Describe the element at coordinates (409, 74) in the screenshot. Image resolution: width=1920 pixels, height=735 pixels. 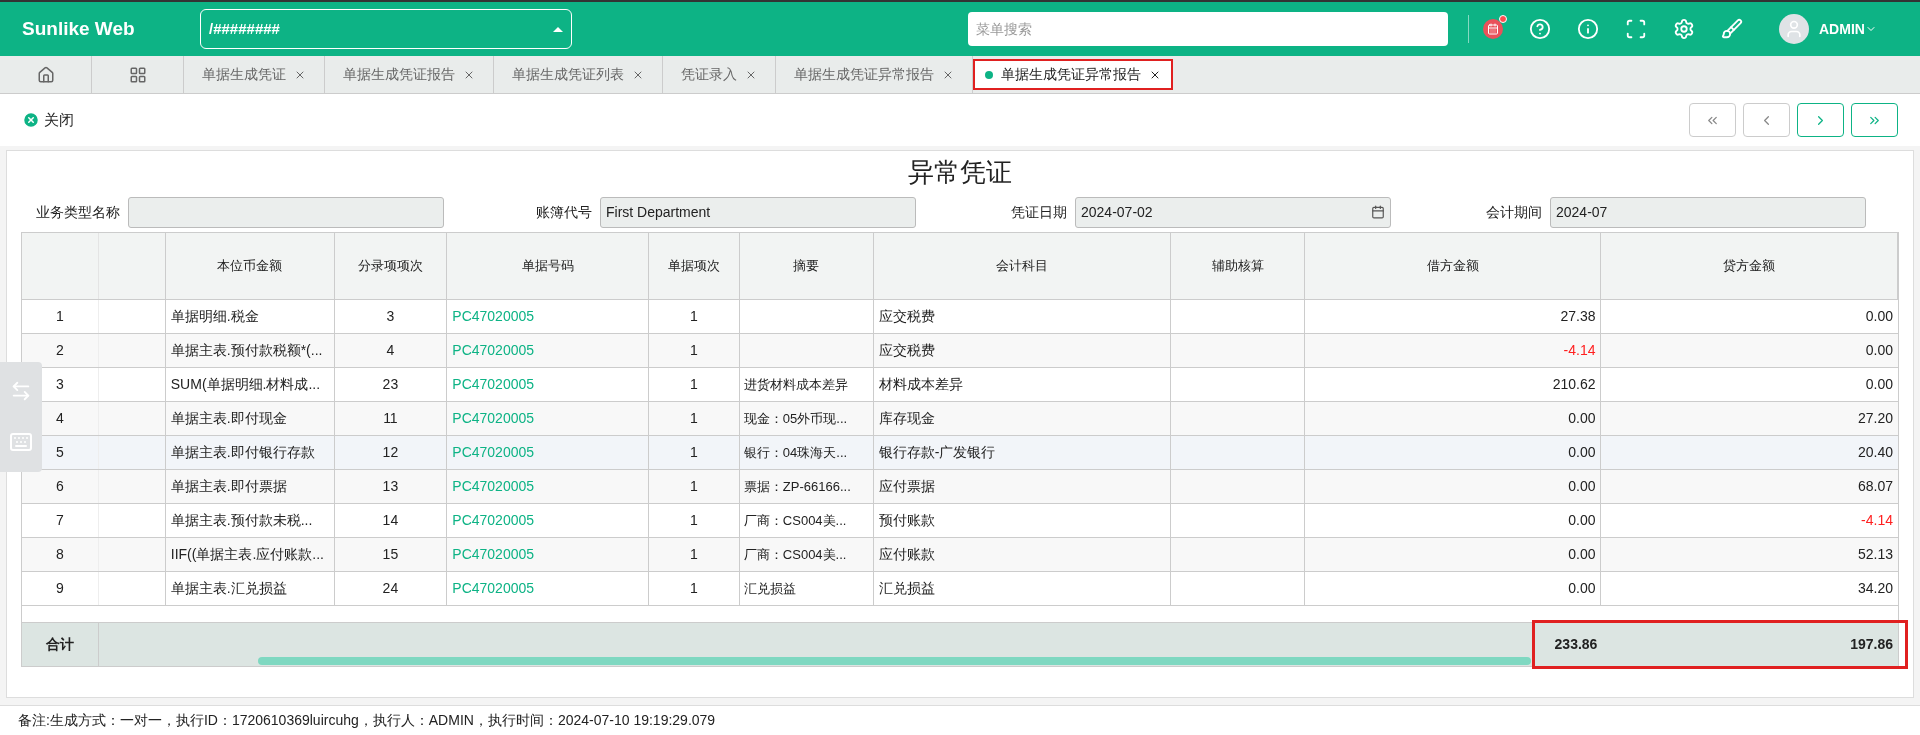
I see `tab: 单据生成凭证报告` at that location.